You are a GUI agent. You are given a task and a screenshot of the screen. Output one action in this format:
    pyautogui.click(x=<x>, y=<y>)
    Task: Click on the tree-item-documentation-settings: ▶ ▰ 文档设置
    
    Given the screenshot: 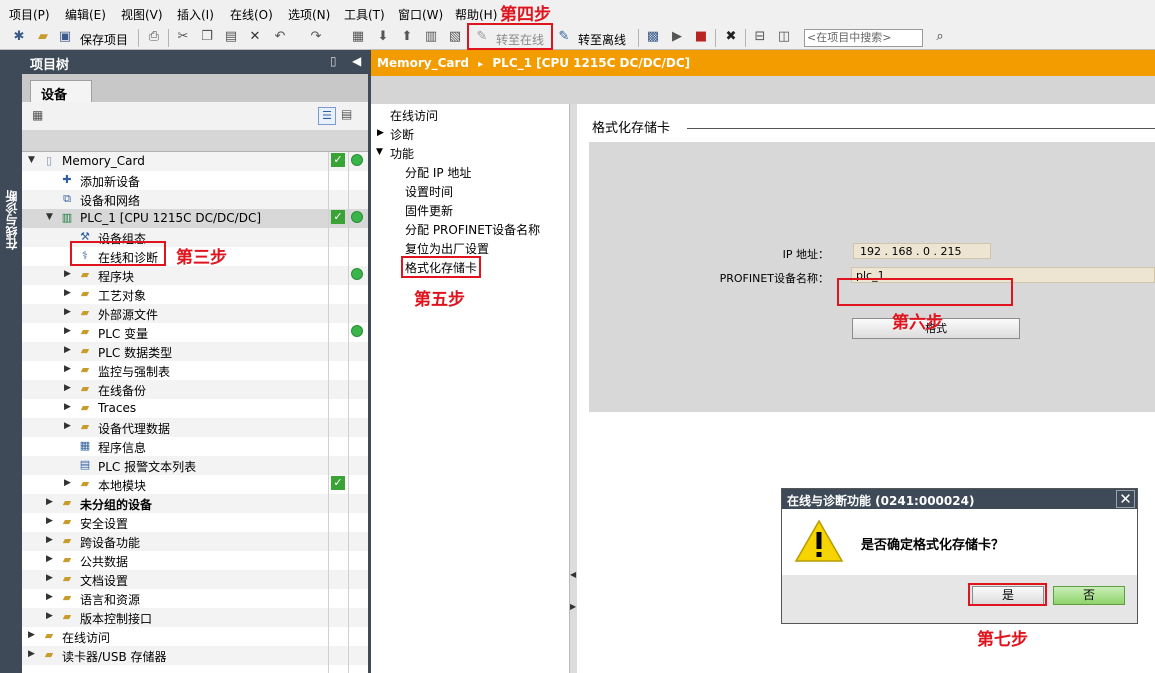 What is the action you would take?
    pyautogui.click(x=195, y=579)
    